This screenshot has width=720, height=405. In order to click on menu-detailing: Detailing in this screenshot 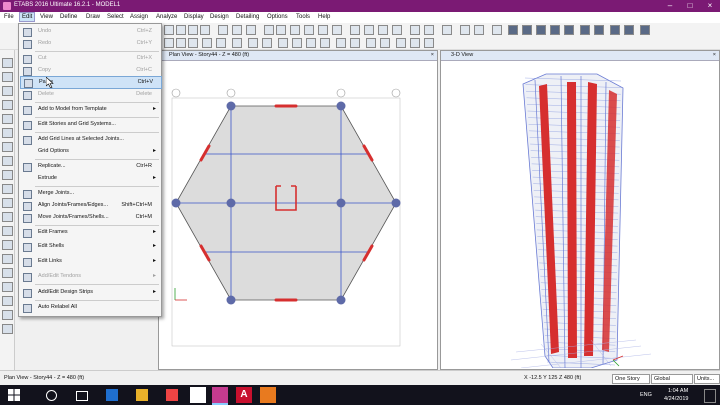, I will do `click(247, 17)`.